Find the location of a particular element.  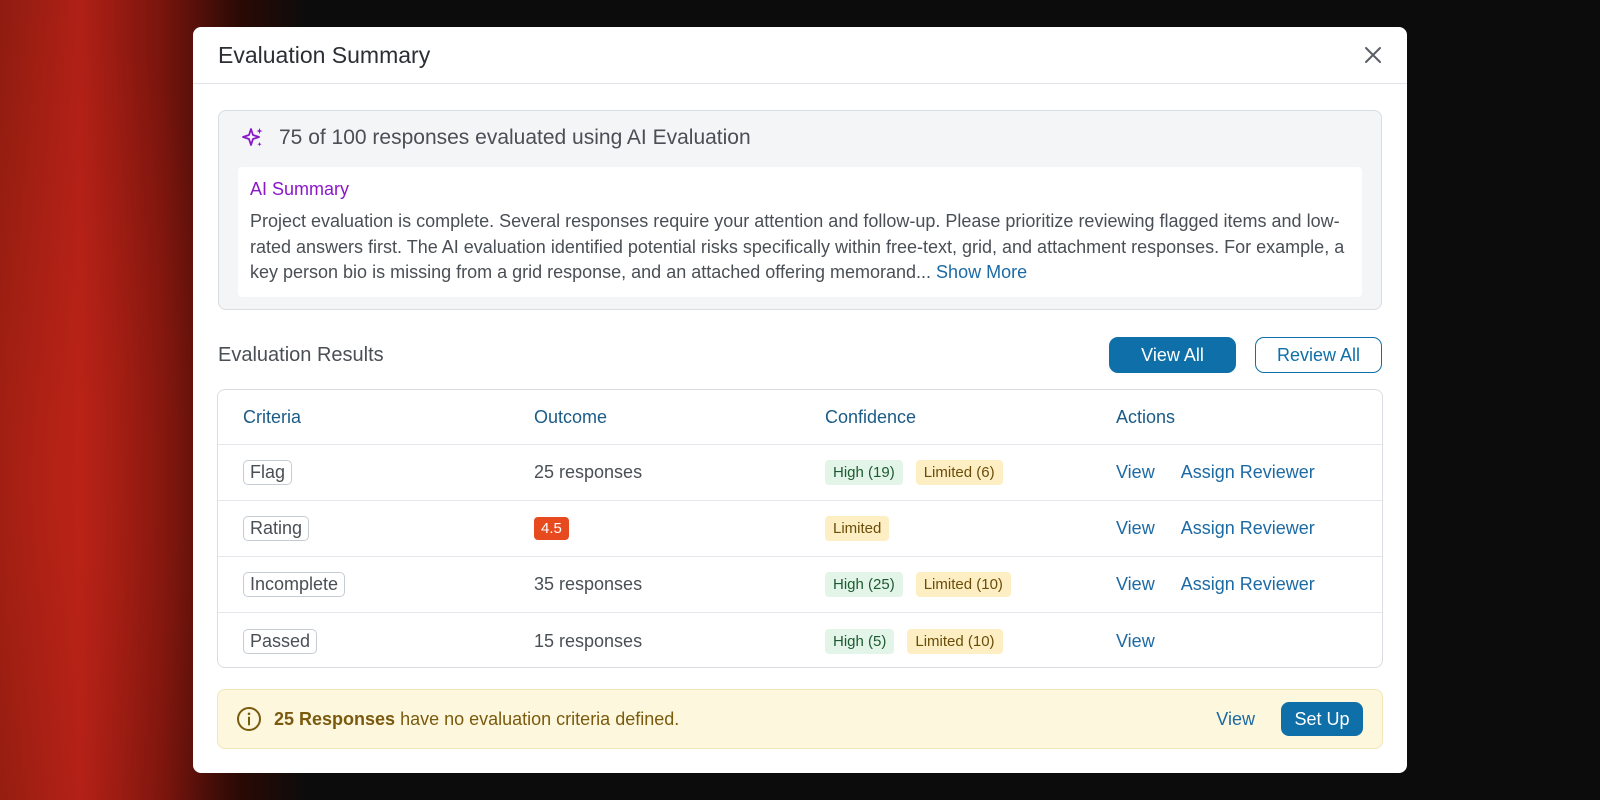

confidence-limited-badge: Limited (6) is located at coordinates (959, 472).